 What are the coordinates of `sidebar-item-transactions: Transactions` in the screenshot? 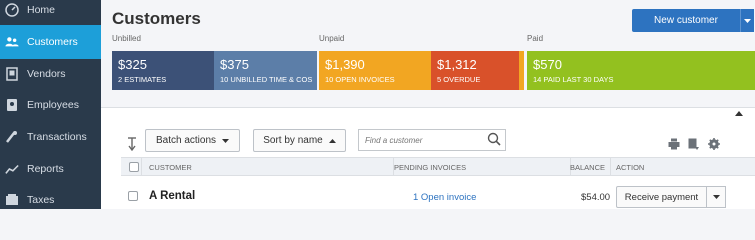 It's located at (50, 137).